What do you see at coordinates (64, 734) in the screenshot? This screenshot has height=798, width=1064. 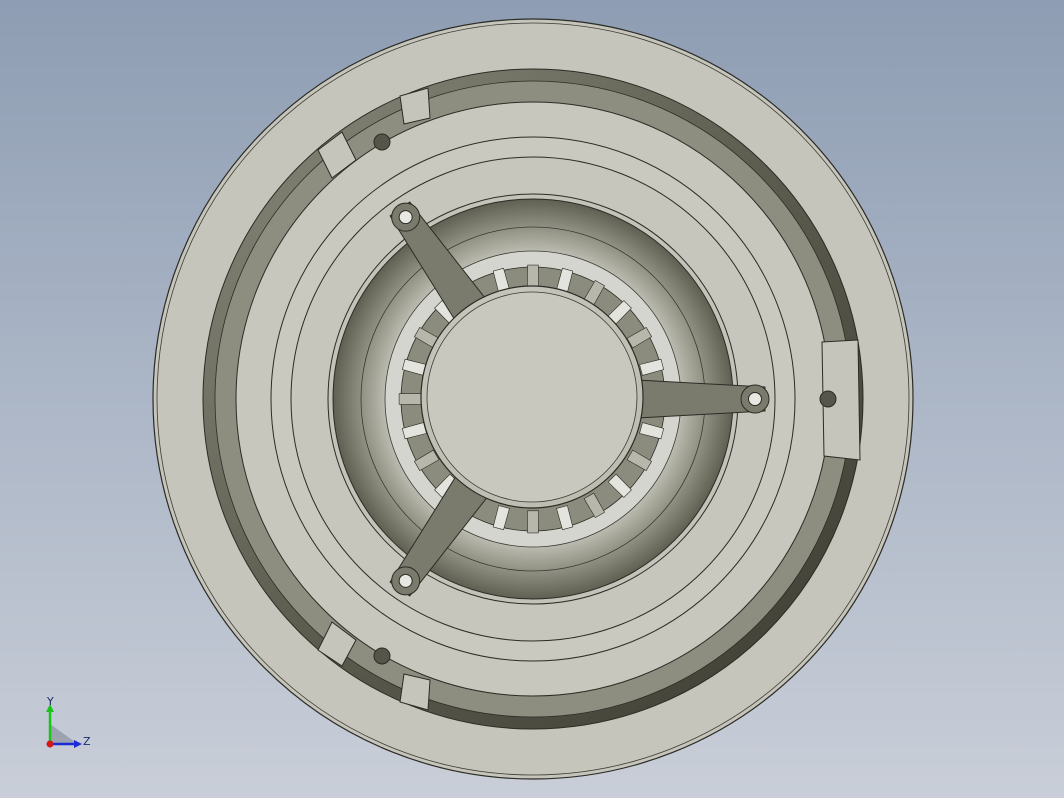 I see `triad-plane-shade` at bounding box center [64, 734].